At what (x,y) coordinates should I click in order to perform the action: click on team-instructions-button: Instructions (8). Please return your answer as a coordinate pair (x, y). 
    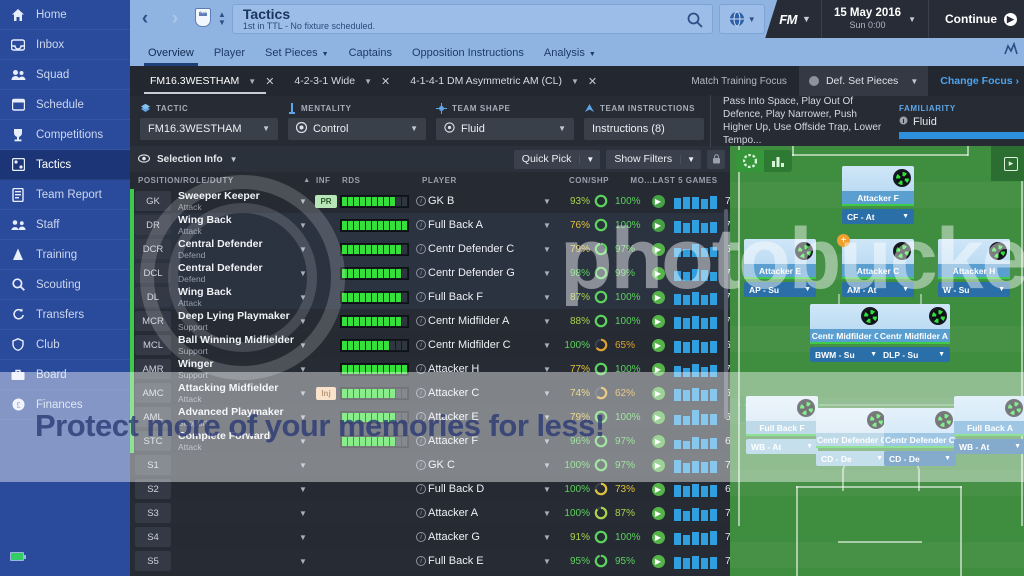
    Looking at the image, I should click on (644, 128).